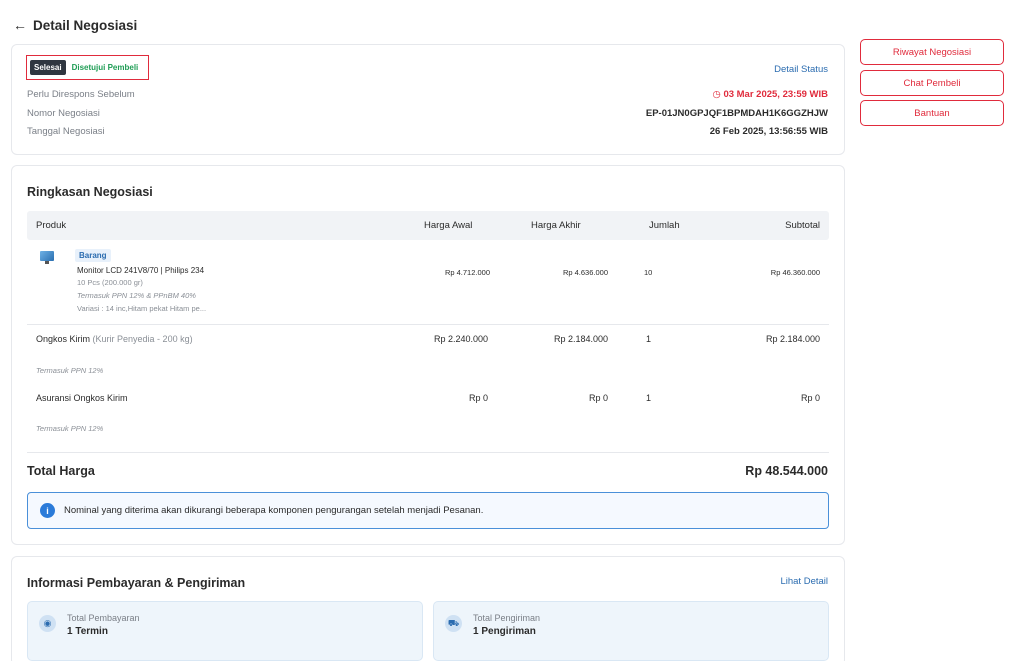 This screenshot has height=661, width=1009. Describe the element at coordinates (768, 131) in the screenshot. I see `negotiation-date-value: 26 Feb 2025, 13:56:55 WIB` at that location.